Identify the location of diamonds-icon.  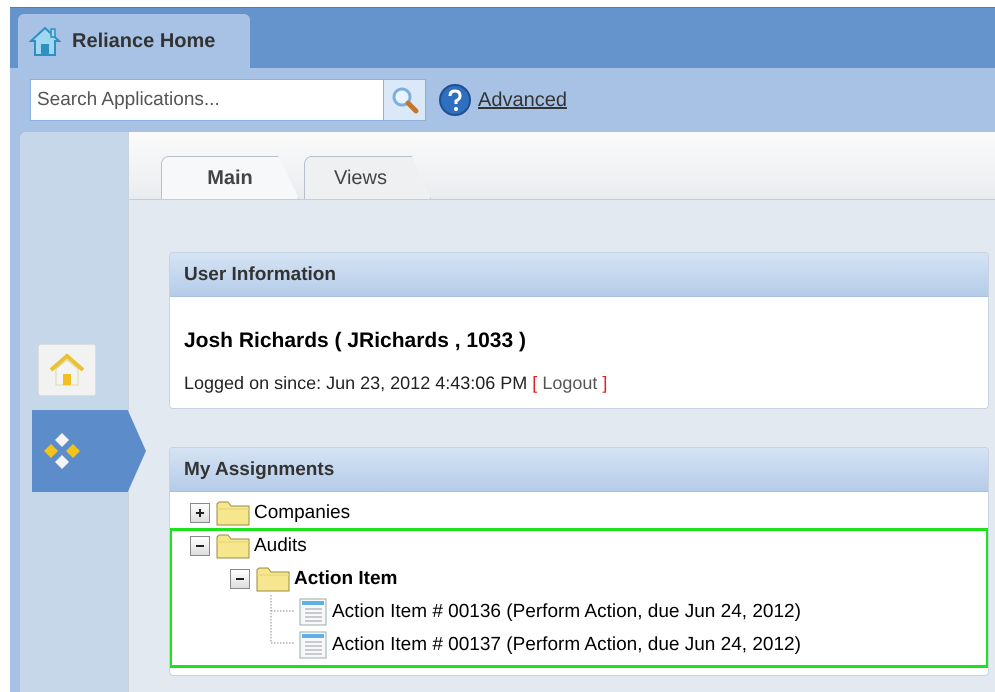
(62, 451).